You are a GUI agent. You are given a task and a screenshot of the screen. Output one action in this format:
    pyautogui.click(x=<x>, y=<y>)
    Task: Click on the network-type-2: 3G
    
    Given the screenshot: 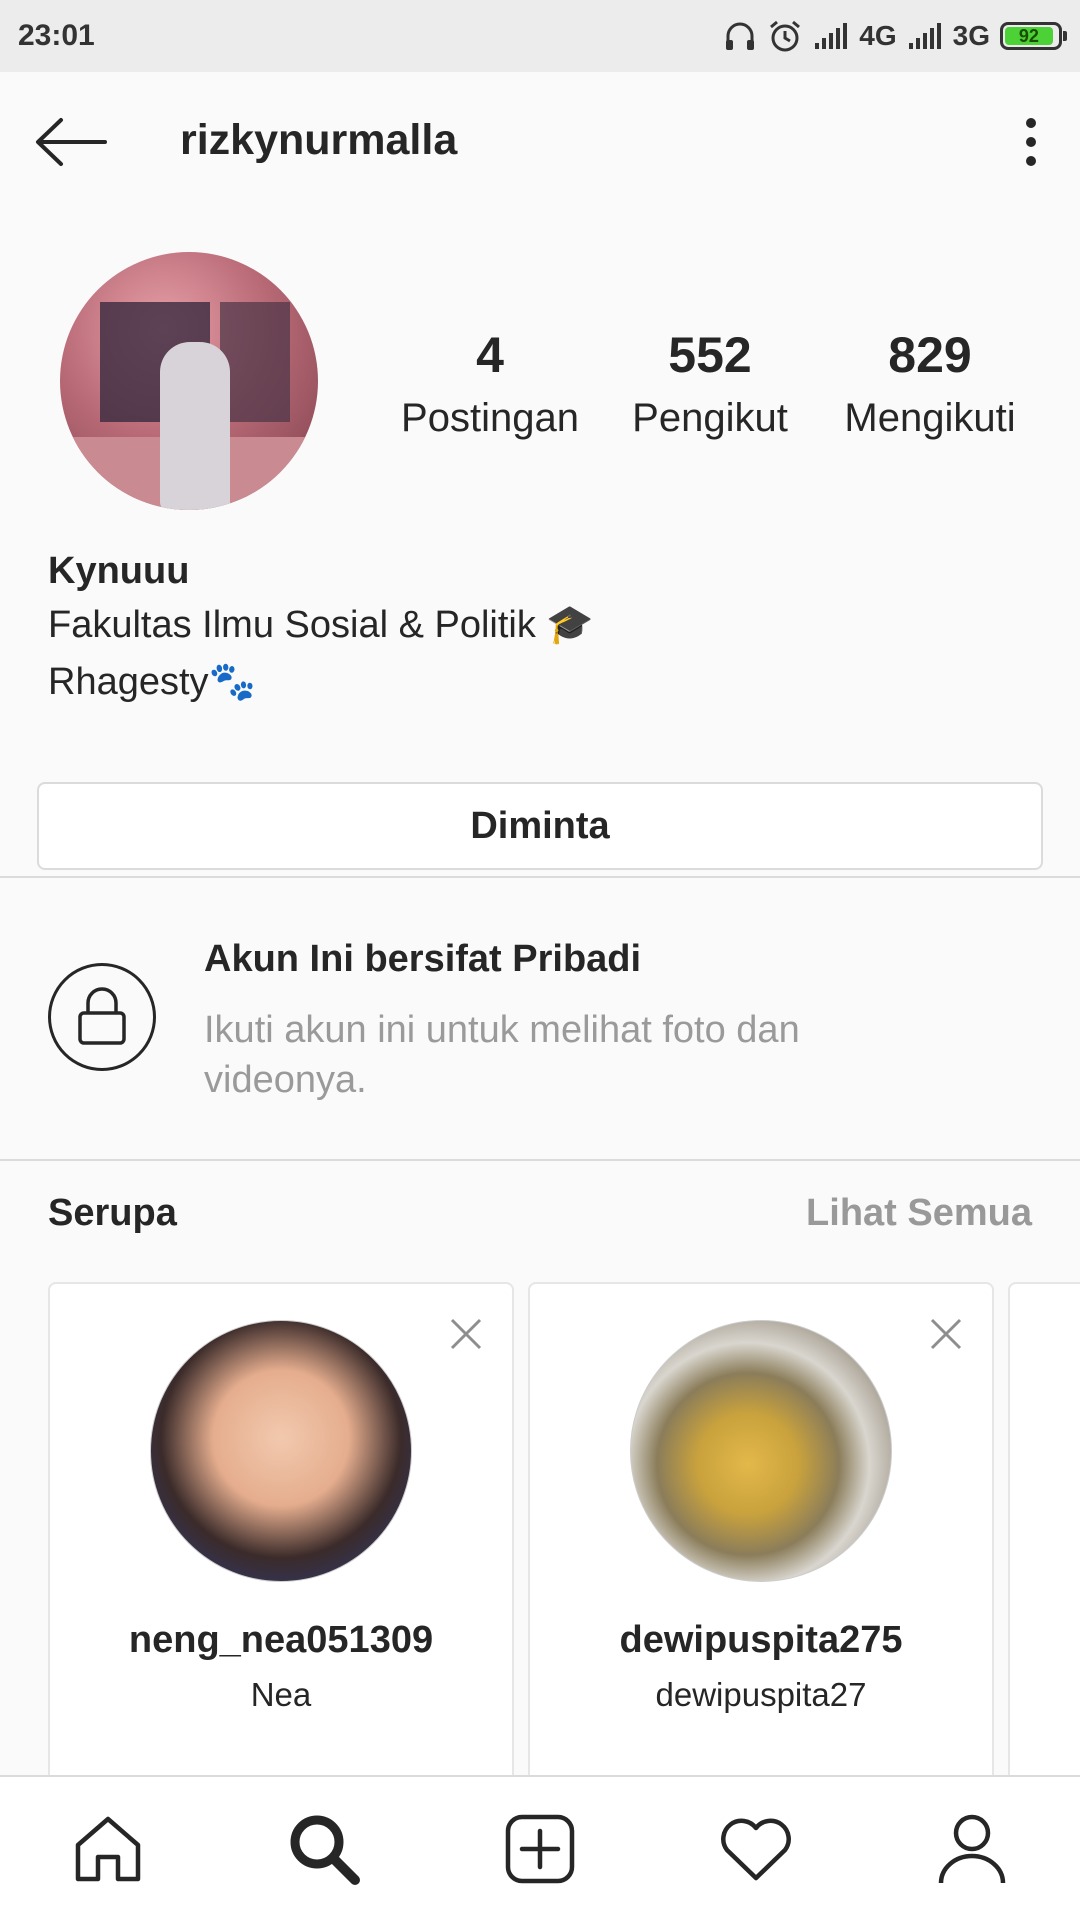 What is the action you would take?
    pyautogui.click(x=971, y=35)
    